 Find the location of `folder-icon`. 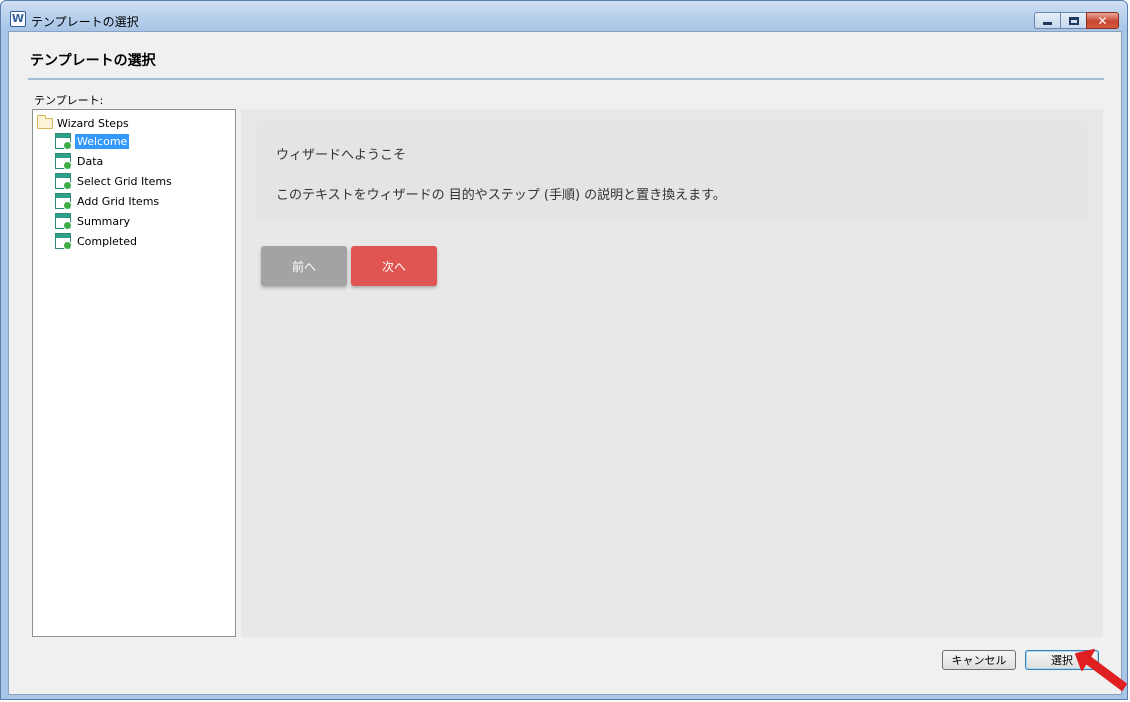

folder-icon is located at coordinates (45, 121).